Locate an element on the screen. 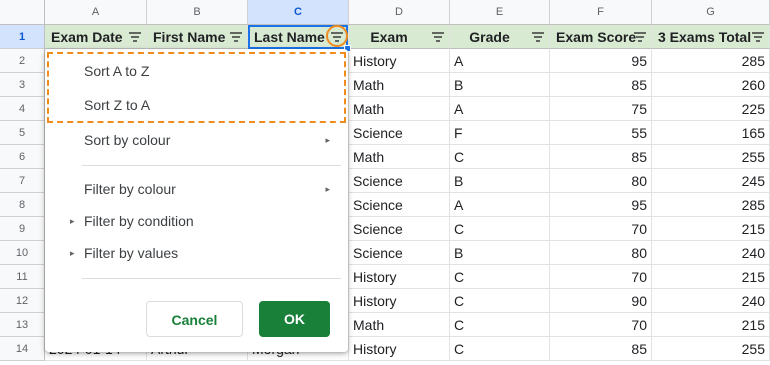 The image size is (770, 365). header-cell: Exam Score is located at coordinates (601, 37).